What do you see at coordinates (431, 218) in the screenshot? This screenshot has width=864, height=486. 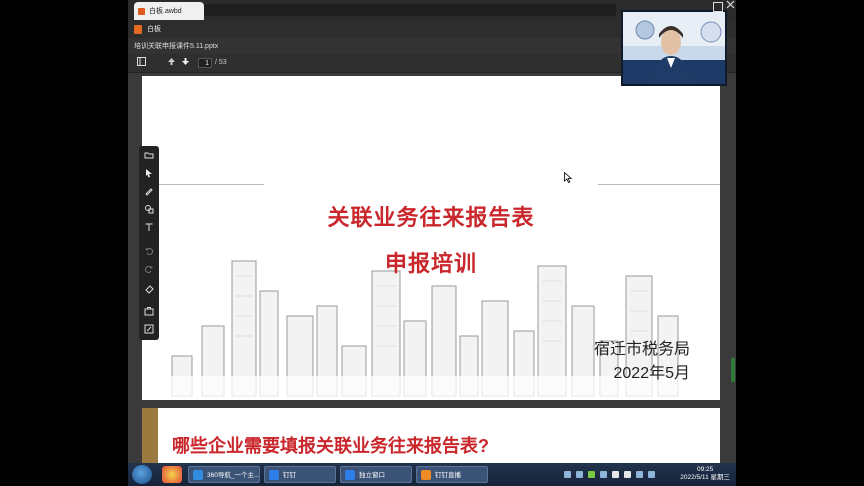 I see `slide-title-line-1: 关联业务往来报告表` at bounding box center [431, 218].